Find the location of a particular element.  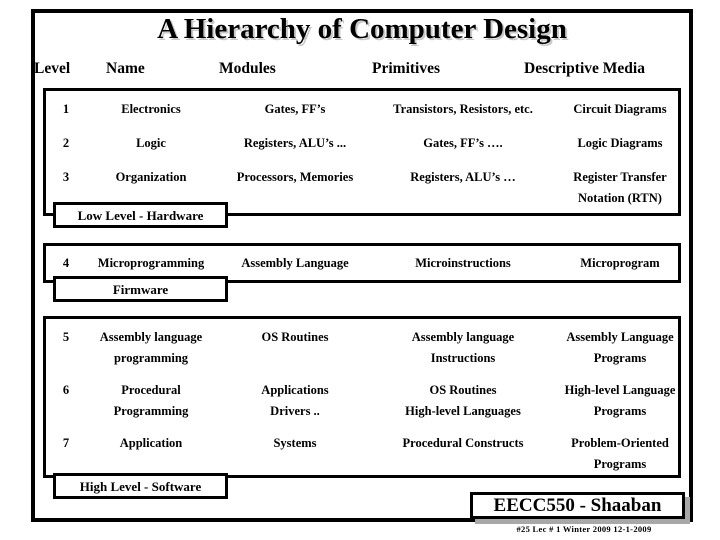

cell-modules: OS Routines is located at coordinates (295, 337).